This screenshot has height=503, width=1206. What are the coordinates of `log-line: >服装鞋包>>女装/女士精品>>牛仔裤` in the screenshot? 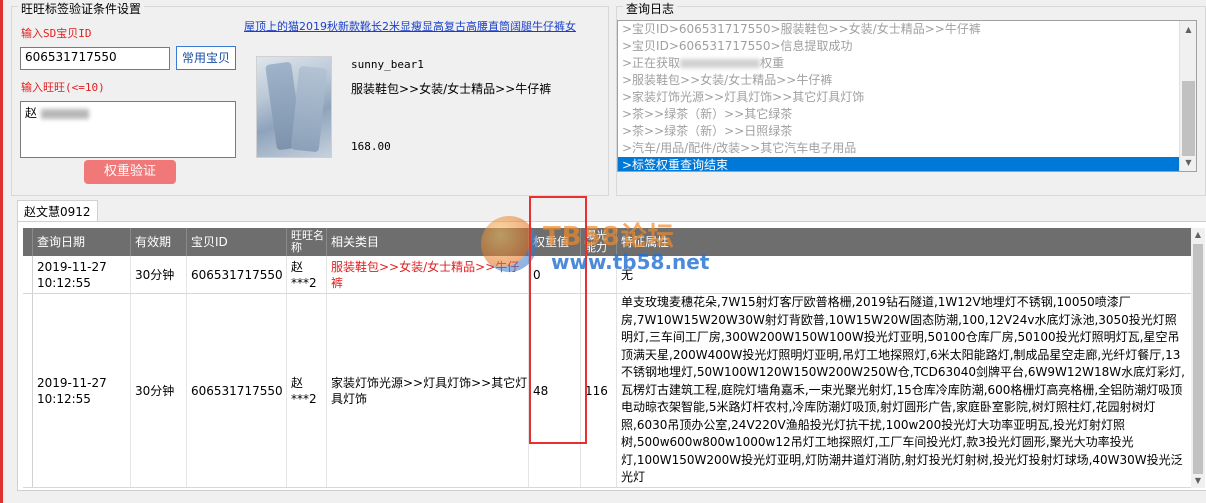 It's located at (907, 80).